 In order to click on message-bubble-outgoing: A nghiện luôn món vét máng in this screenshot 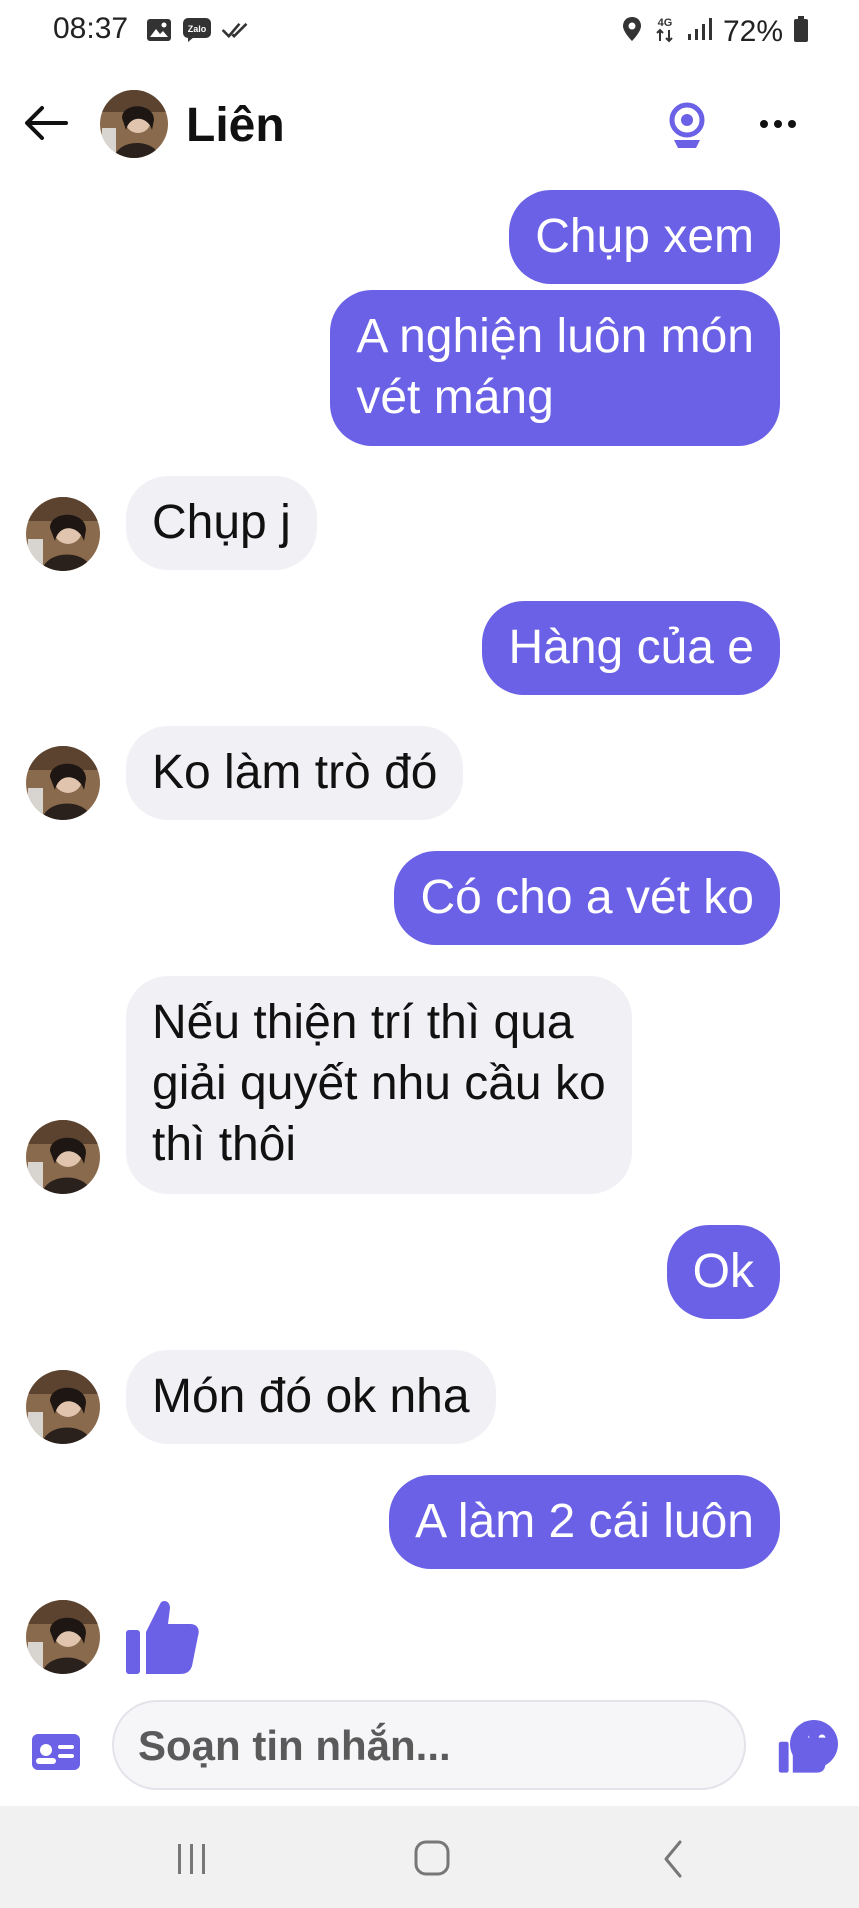, I will do `click(555, 368)`.